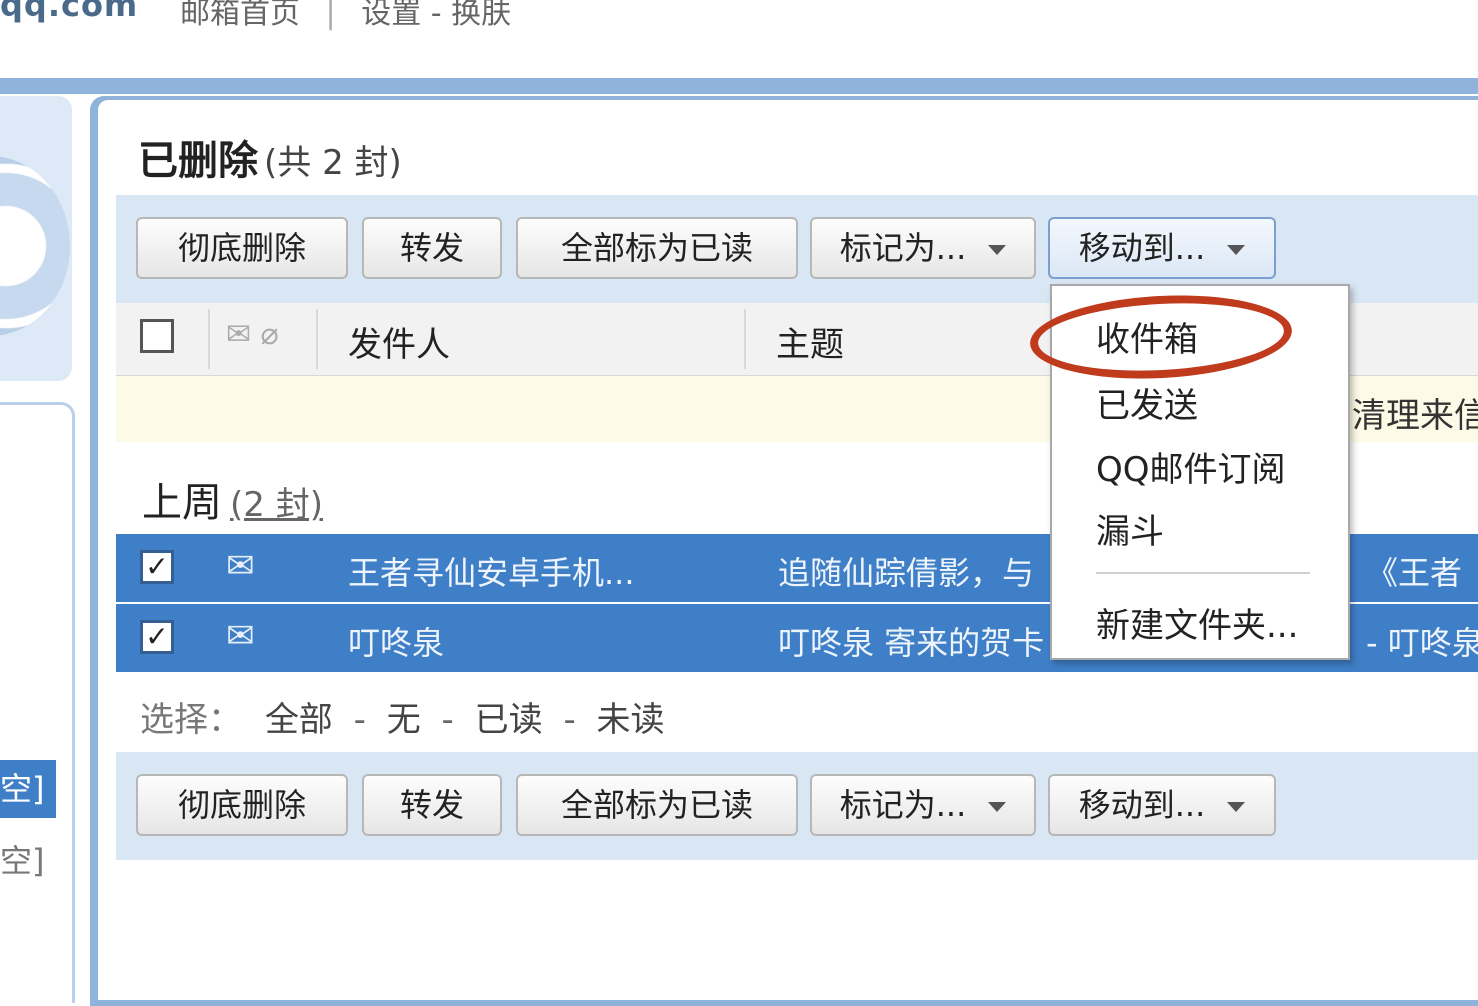 The image size is (1478, 1006). I want to click on top-links: 邮箱首页 | 设置 - 换肤, so click(345, 16).